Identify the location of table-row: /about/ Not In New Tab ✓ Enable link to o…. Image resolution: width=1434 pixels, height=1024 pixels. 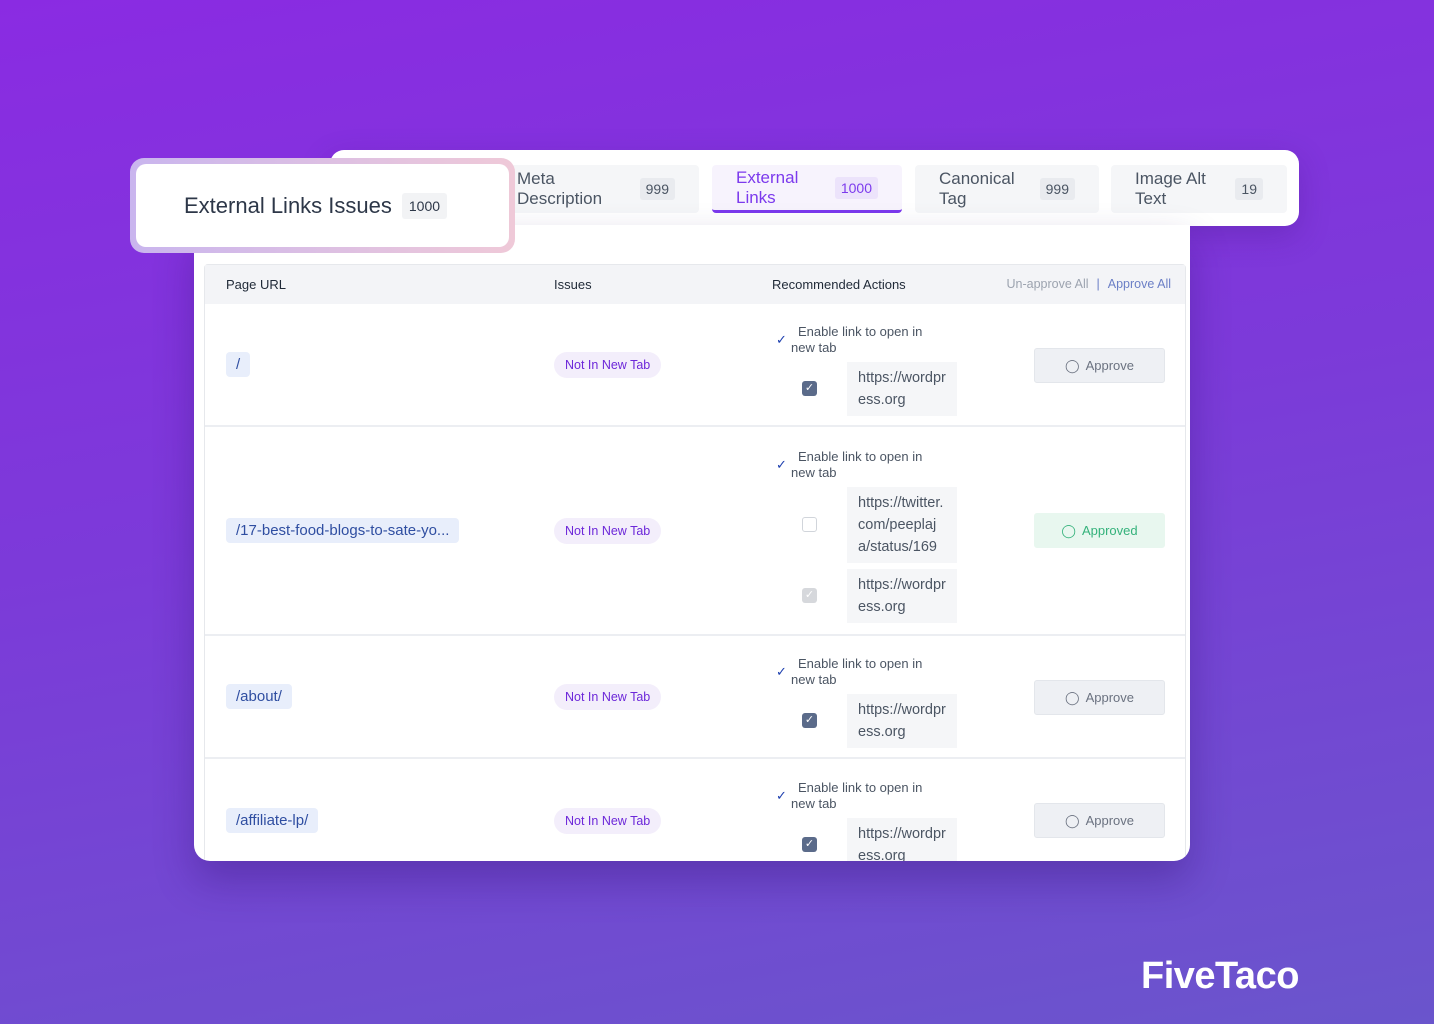
(695, 697).